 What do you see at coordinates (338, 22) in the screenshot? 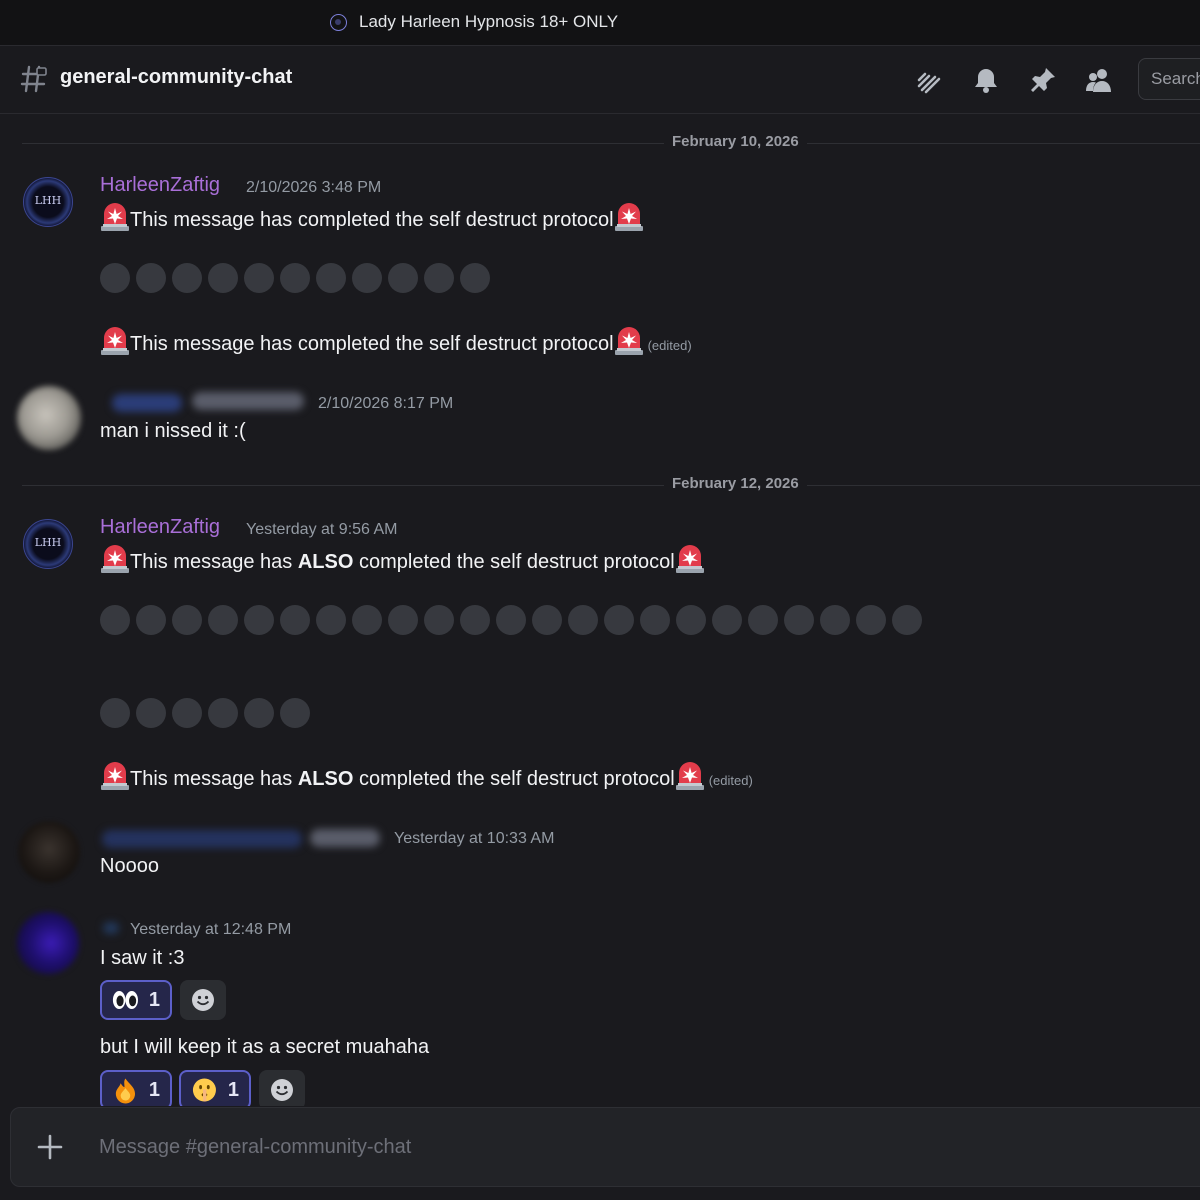
I see `server-icon` at bounding box center [338, 22].